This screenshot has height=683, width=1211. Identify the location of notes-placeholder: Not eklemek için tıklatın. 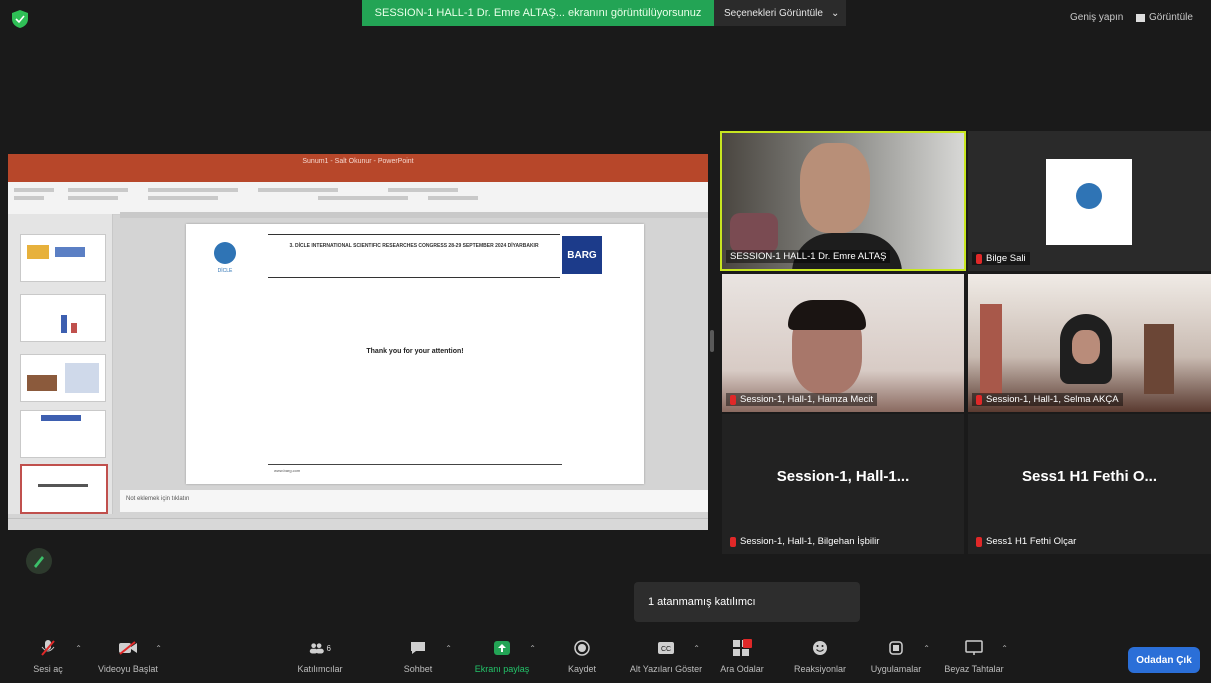
(158, 499).